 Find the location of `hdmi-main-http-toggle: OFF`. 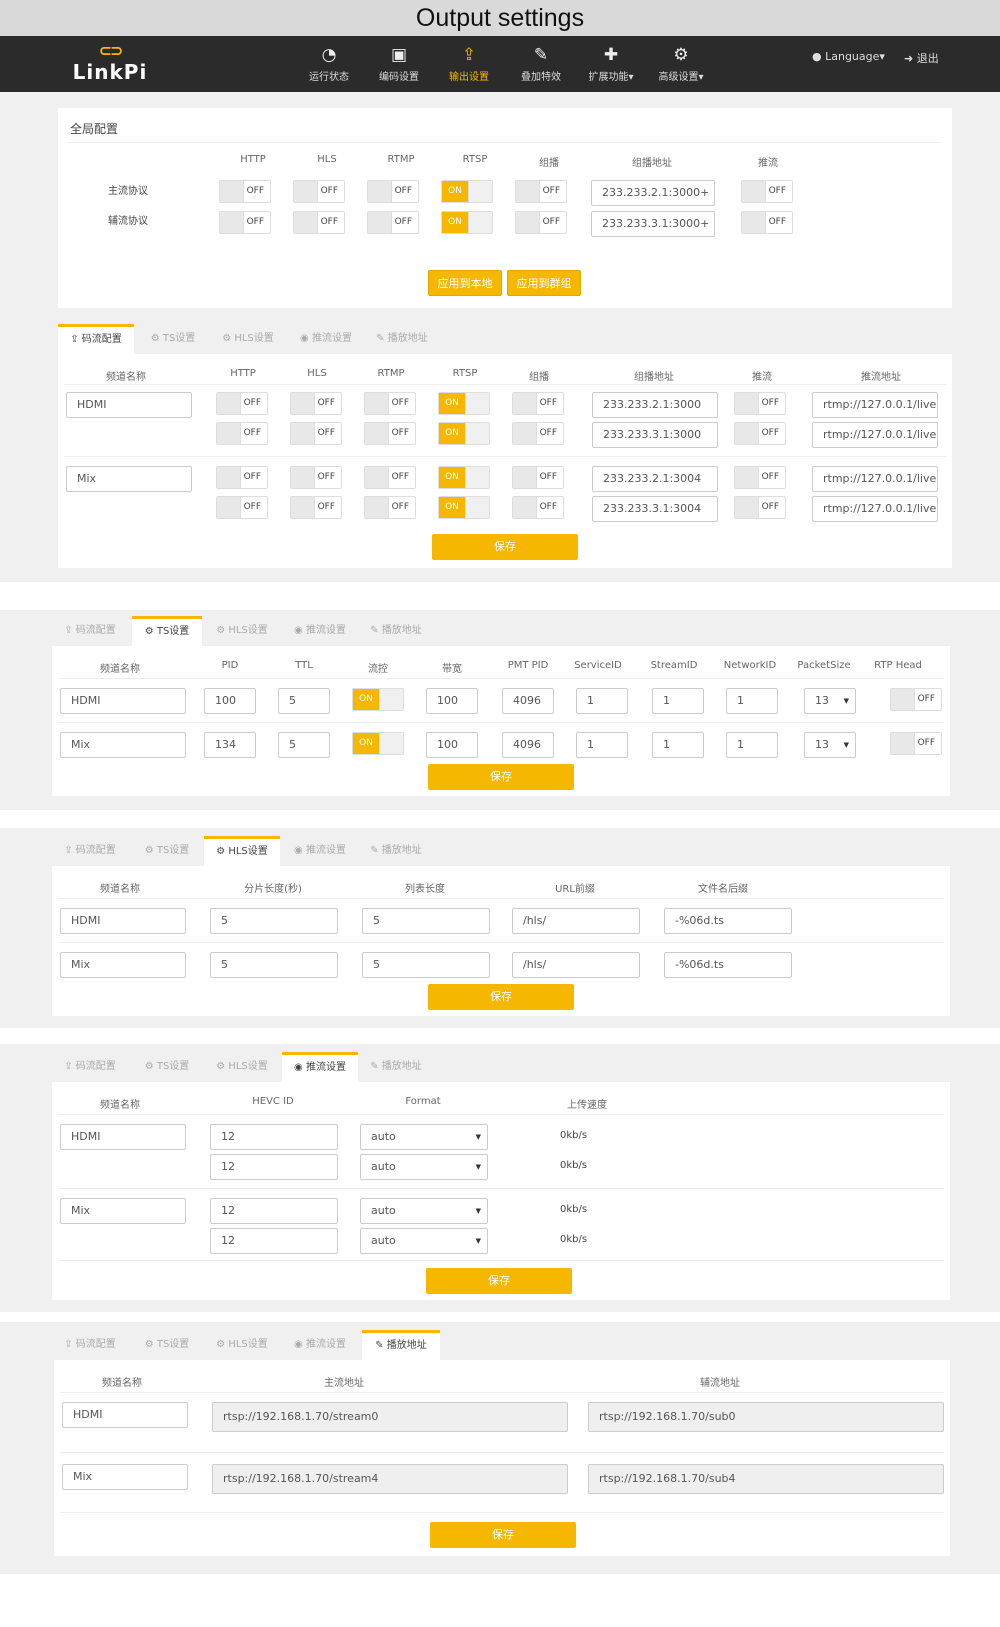

hdmi-main-http-toggle: OFF is located at coordinates (242, 403).